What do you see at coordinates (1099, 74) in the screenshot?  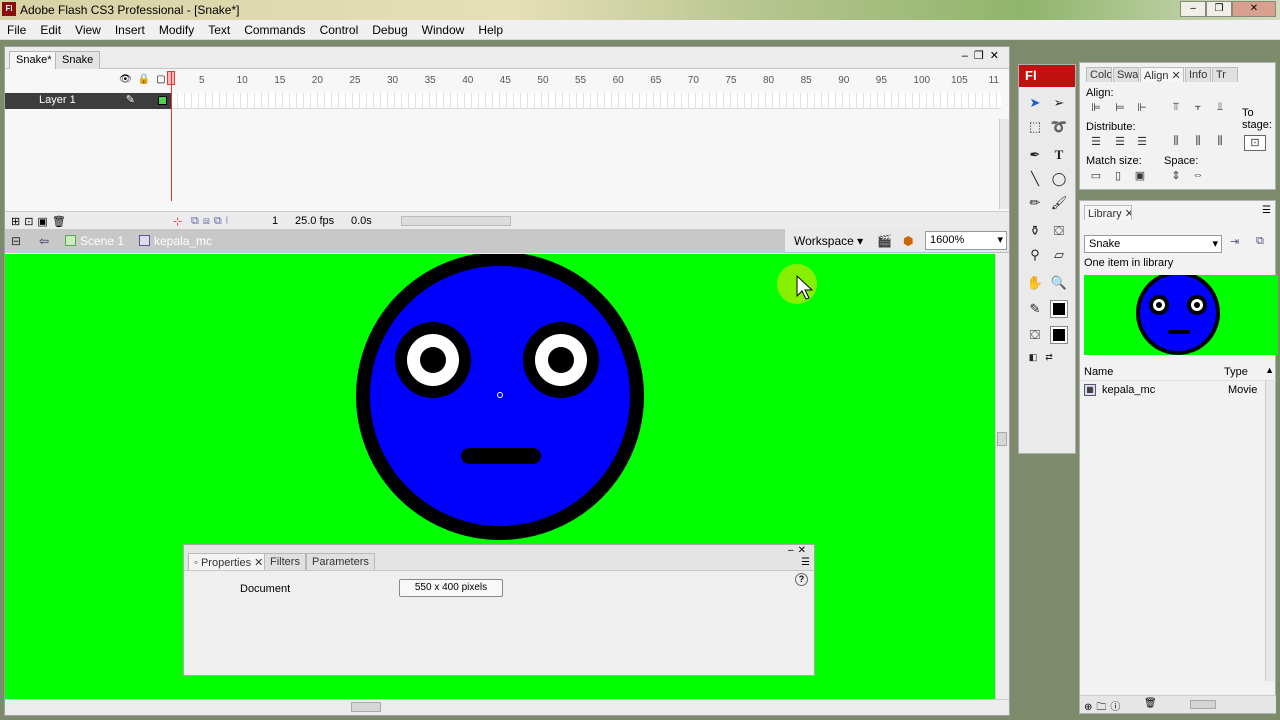 I see `tab-color: Color` at bounding box center [1099, 74].